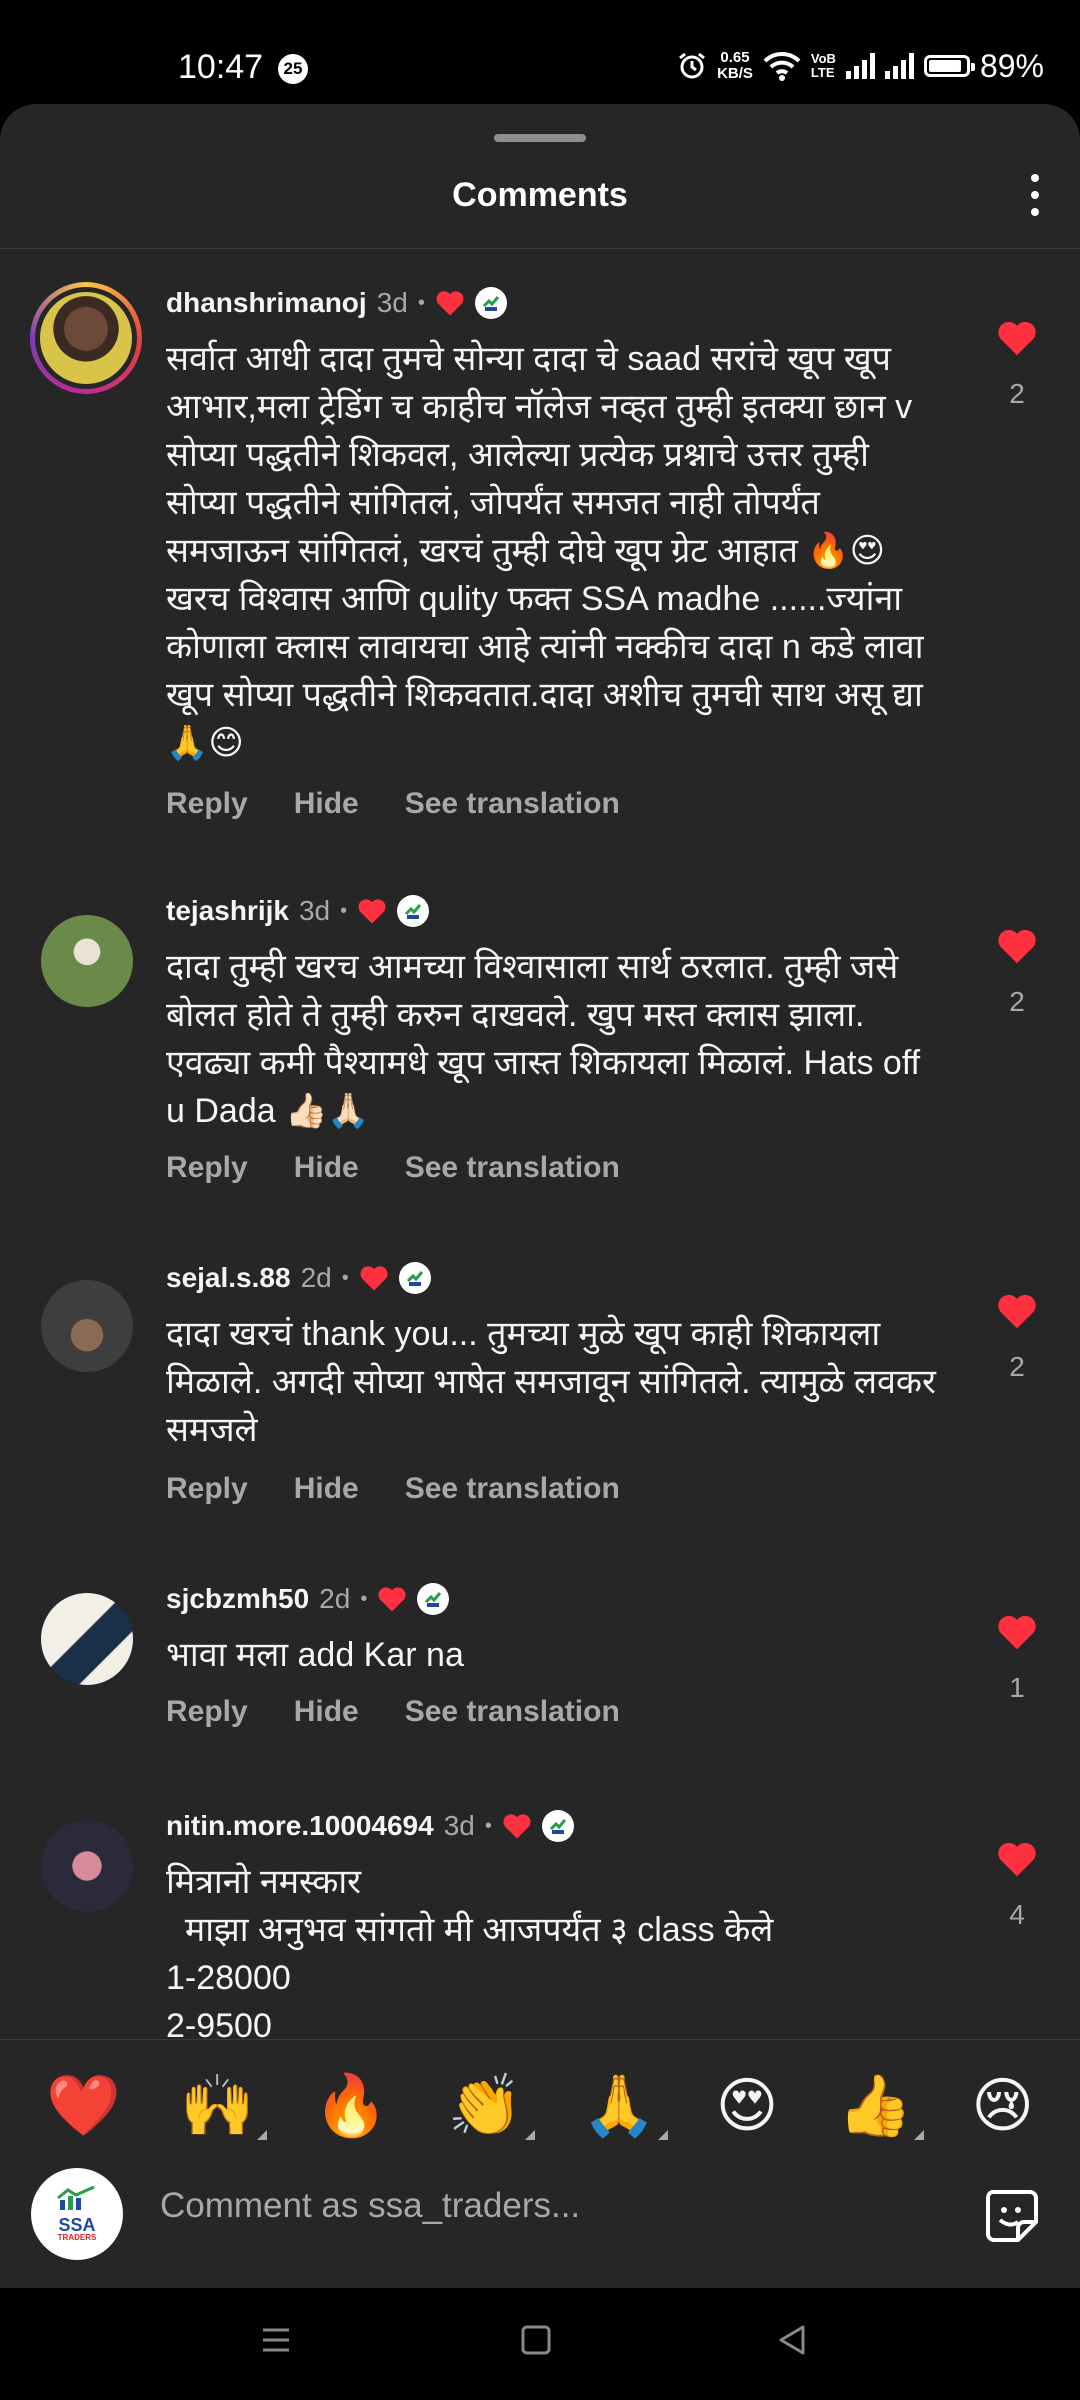 This screenshot has width=1080, height=2400. I want to click on battery-icon, so click(949, 66).